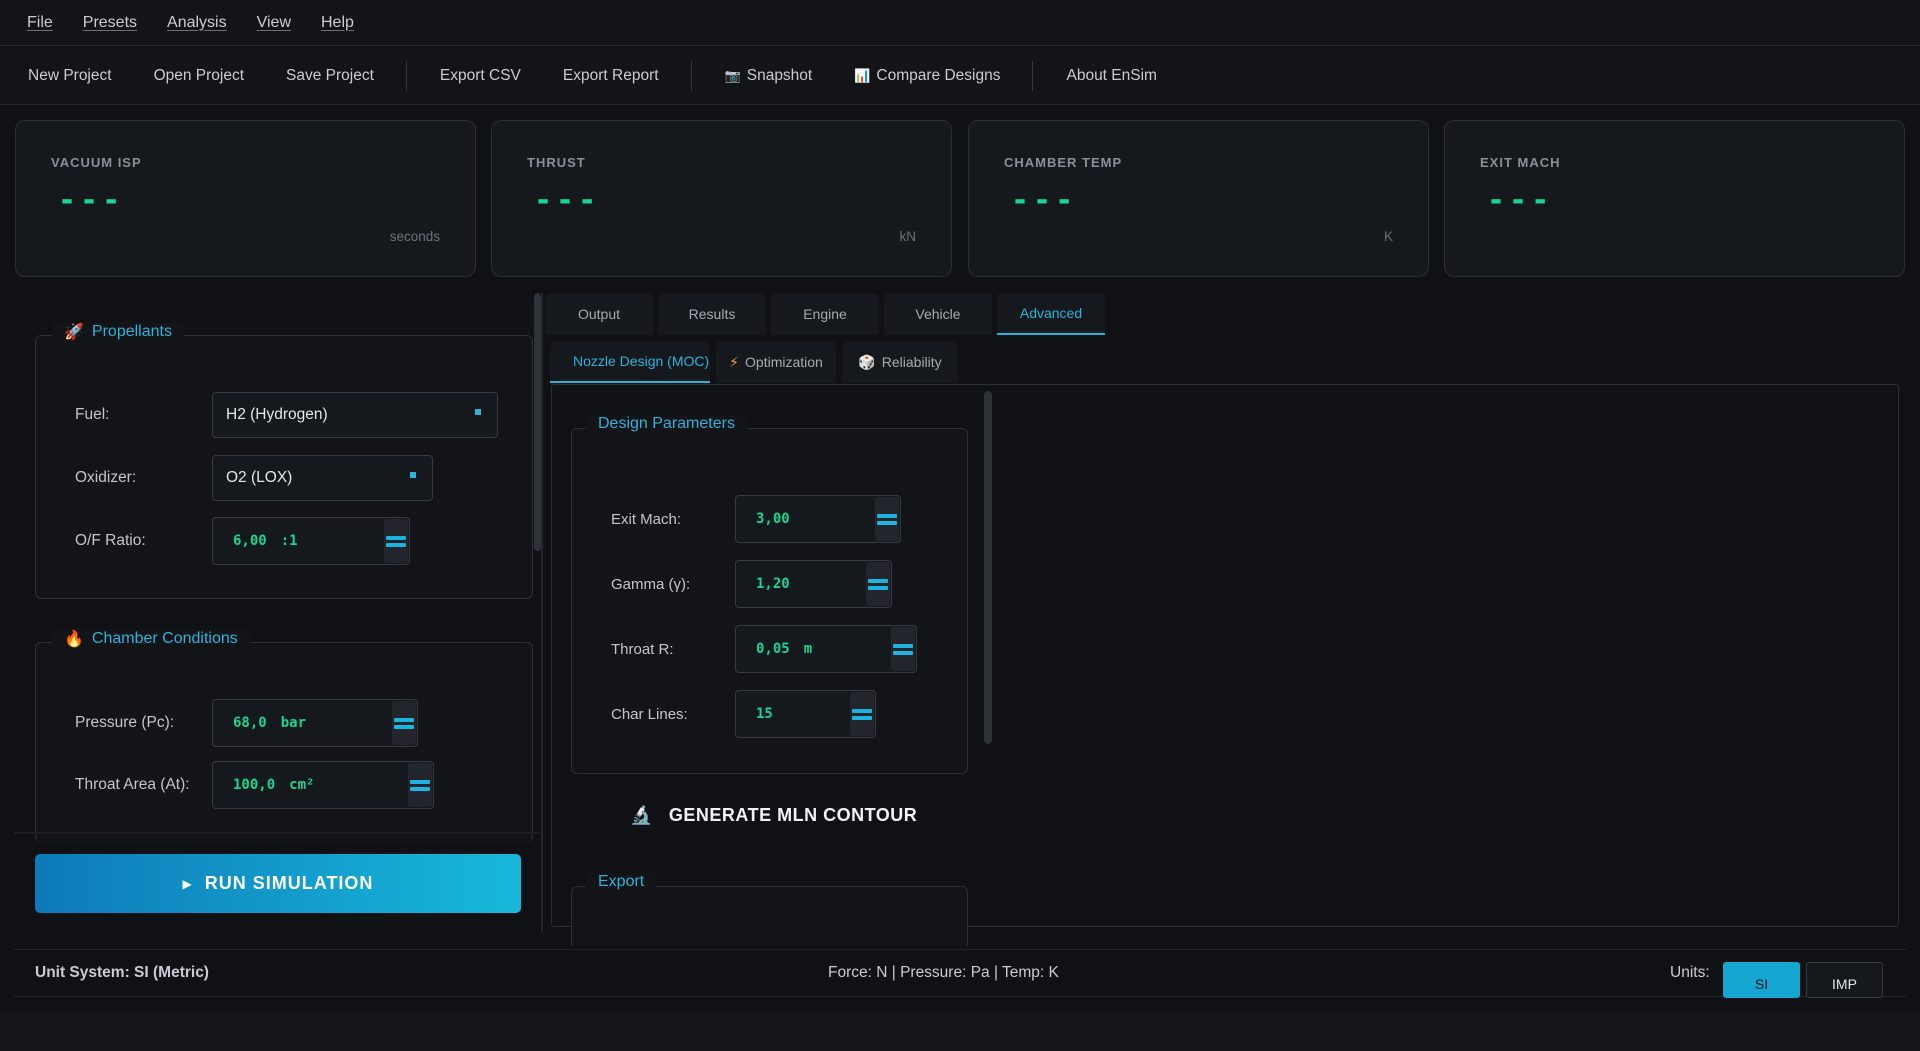 This screenshot has width=1920, height=1051. What do you see at coordinates (70, 76) in the screenshot?
I see `new-project-button: New Project` at bounding box center [70, 76].